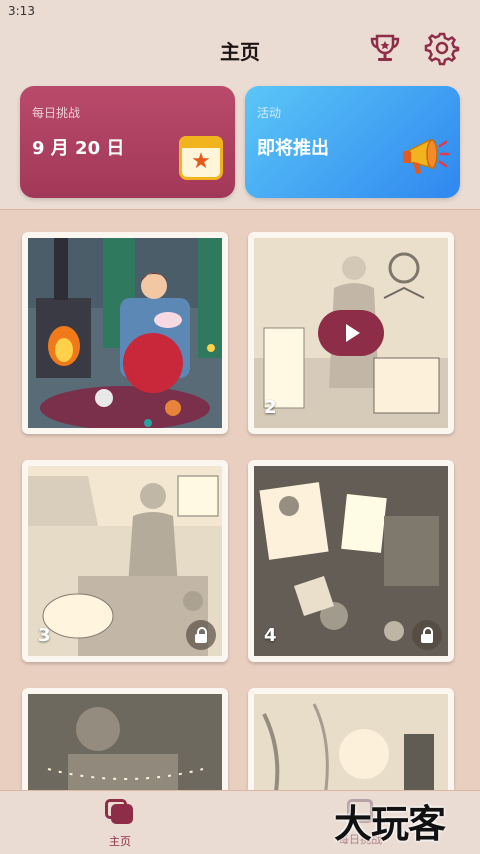  I want to click on home-icon, so click(120, 812).